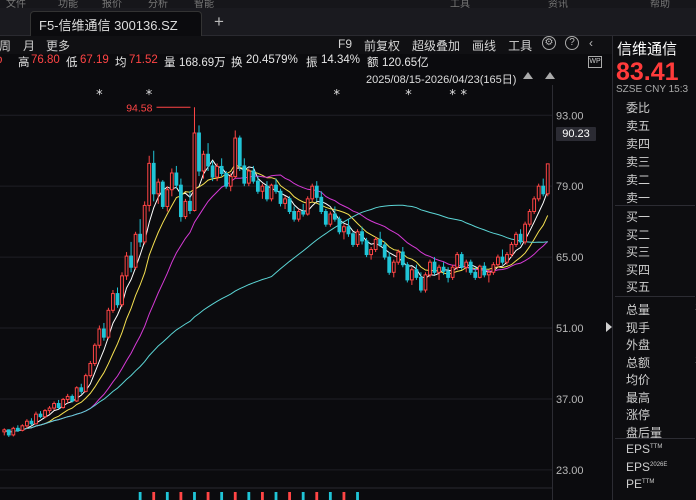  I want to click on stat-label: 总量, so click(638, 310).